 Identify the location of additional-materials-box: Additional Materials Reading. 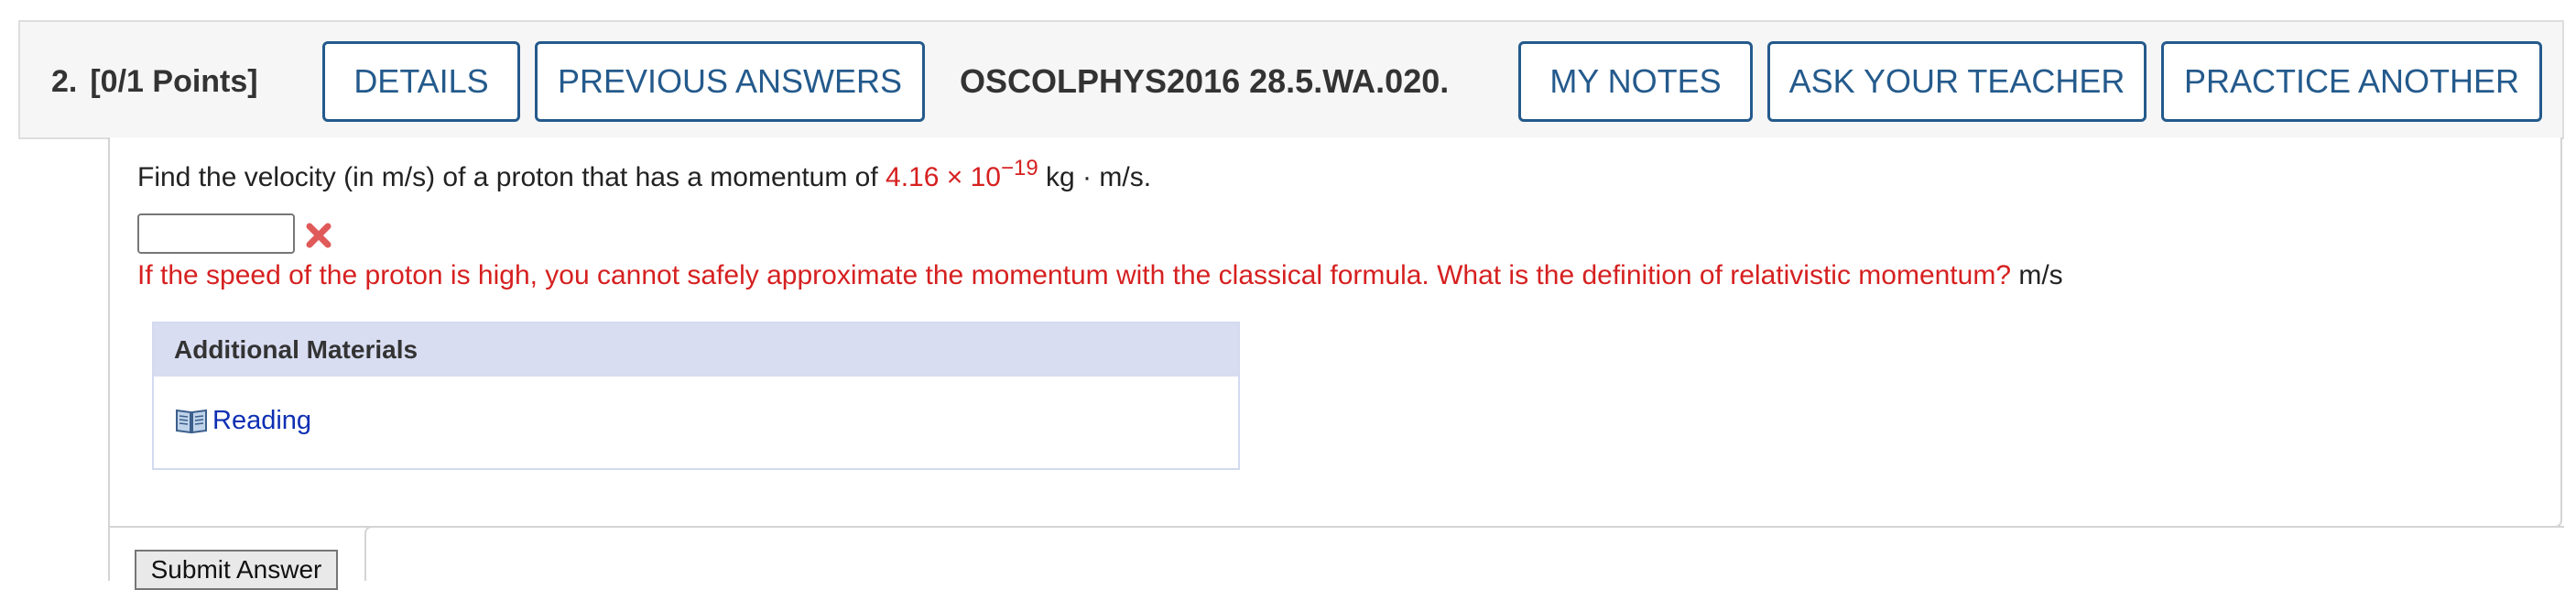
(696, 396).